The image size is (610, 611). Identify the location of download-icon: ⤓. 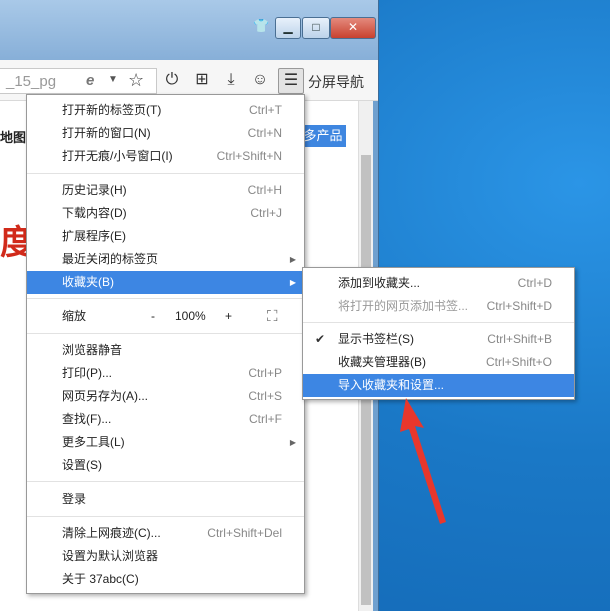
(231, 80).